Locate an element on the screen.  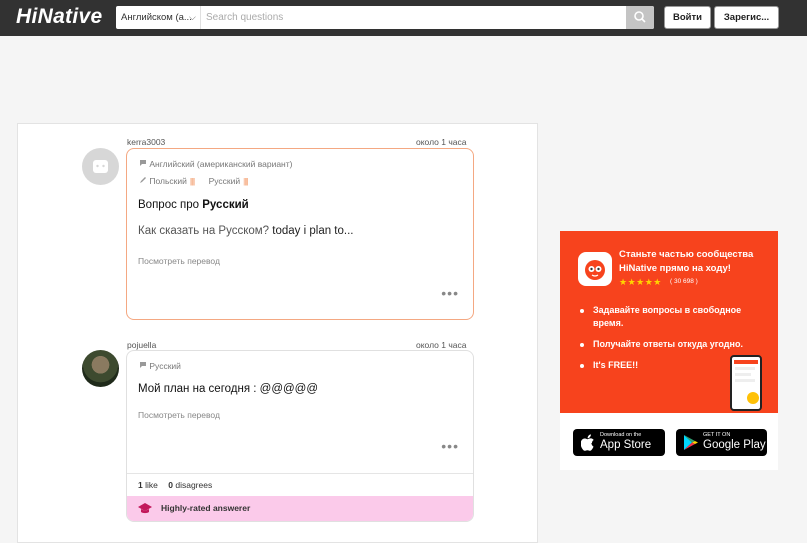
native-language: Русский is located at coordinates (160, 366).